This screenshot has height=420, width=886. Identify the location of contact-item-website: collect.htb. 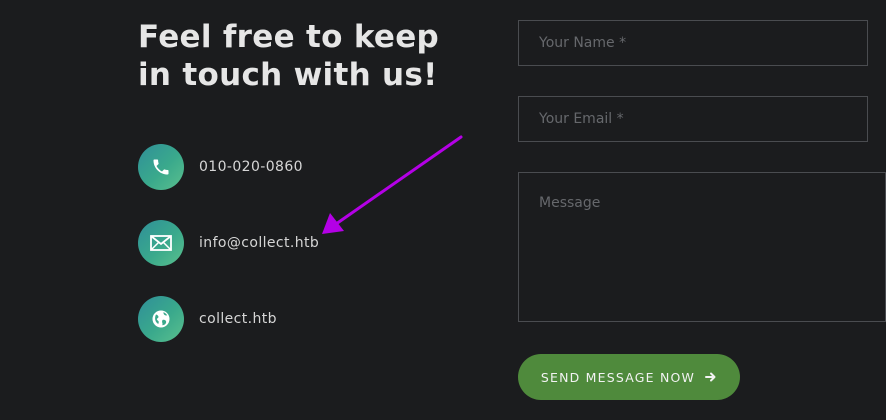
(207, 319).